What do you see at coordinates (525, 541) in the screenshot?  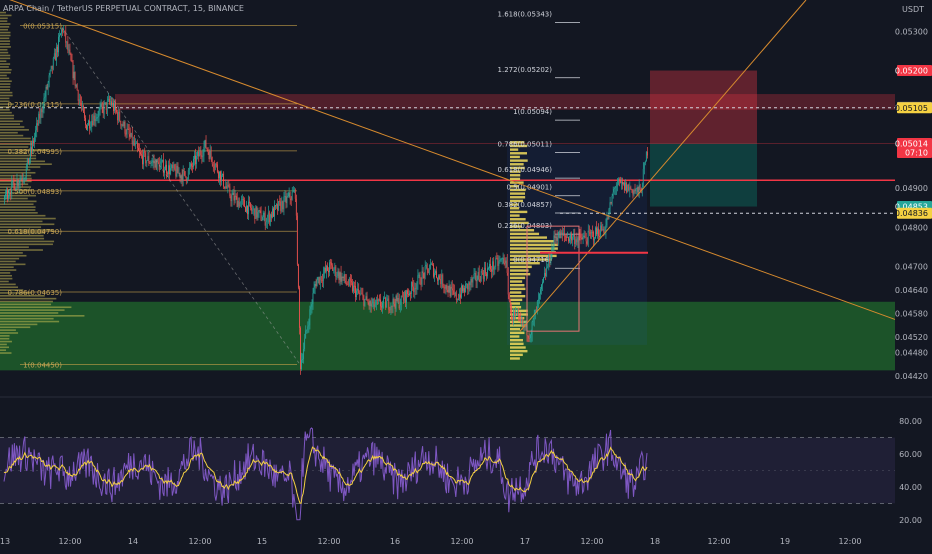 I see `time-tick-label: 17` at bounding box center [525, 541].